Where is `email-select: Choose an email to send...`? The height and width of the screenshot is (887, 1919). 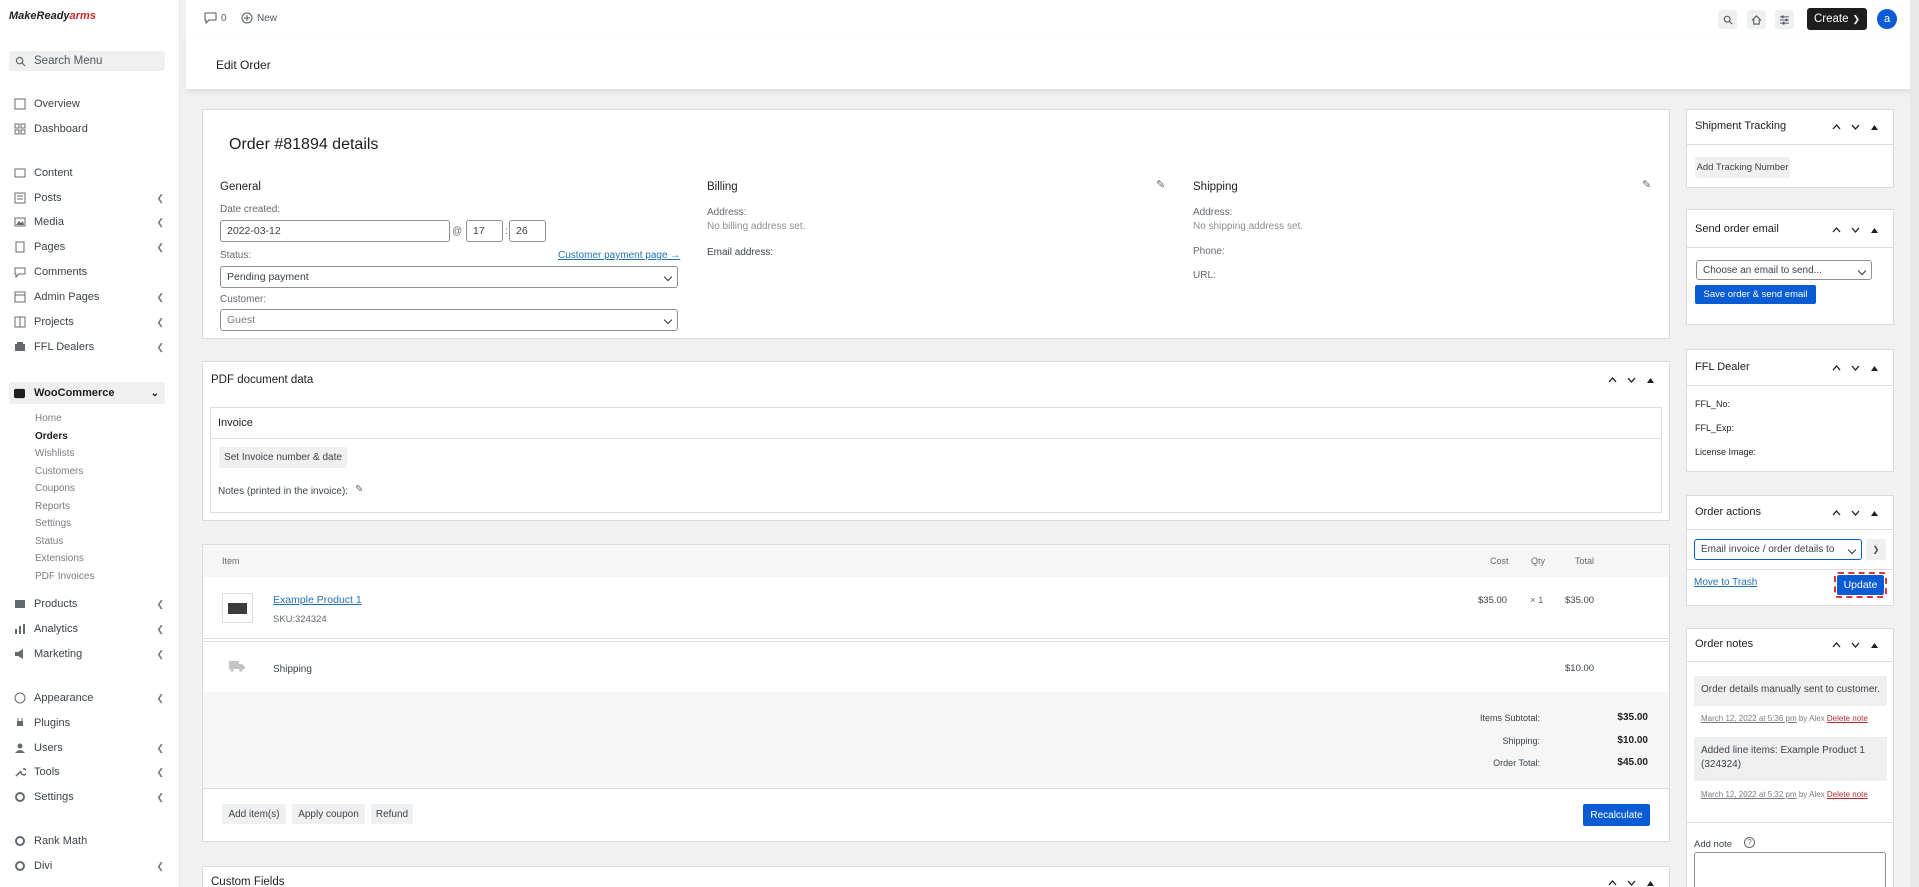
email-select: Choose an email to send... is located at coordinates (1784, 270).